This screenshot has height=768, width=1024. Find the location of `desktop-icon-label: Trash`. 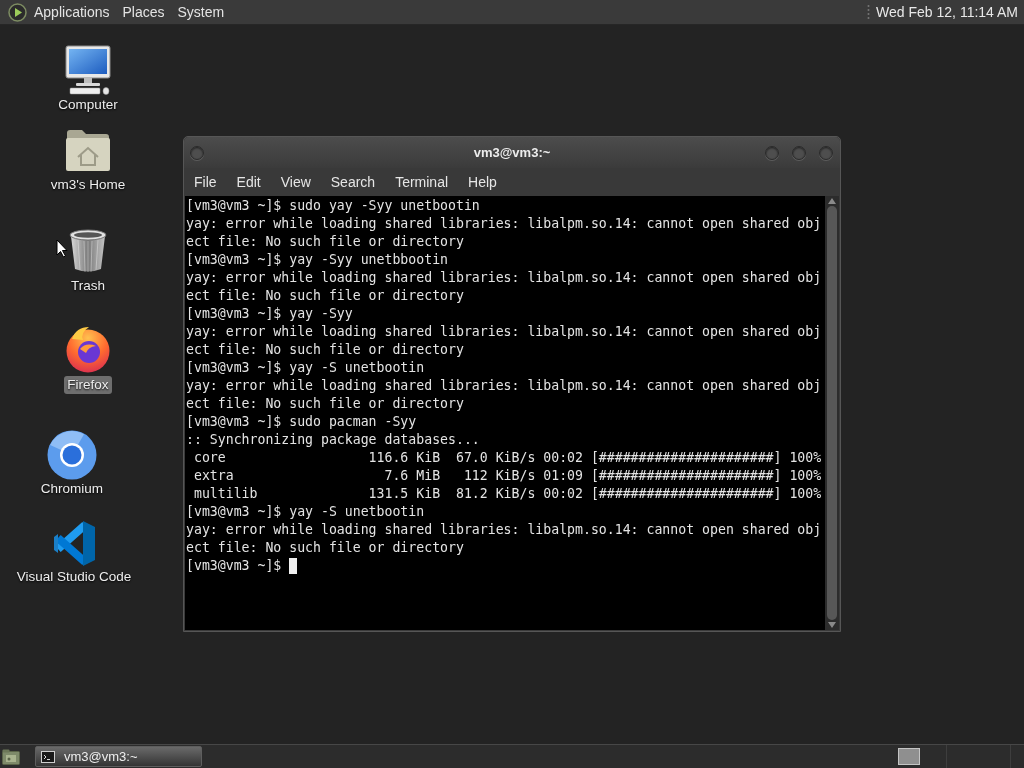

desktop-icon-label: Trash is located at coordinates (88, 286).